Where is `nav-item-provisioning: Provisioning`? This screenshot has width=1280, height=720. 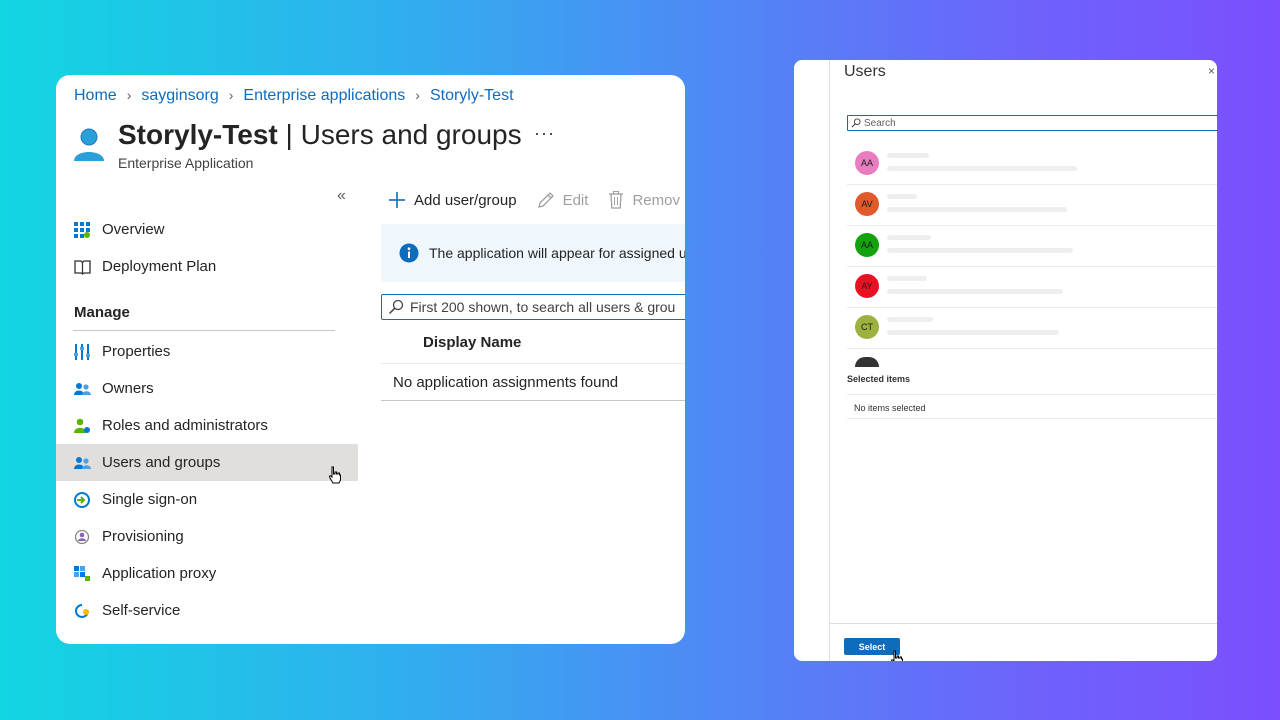
nav-item-provisioning: Provisioning is located at coordinates (207, 536).